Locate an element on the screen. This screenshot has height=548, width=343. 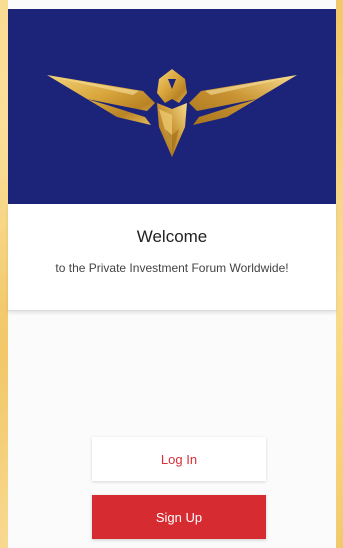
login-button: Log In is located at coordinates (179, 459).